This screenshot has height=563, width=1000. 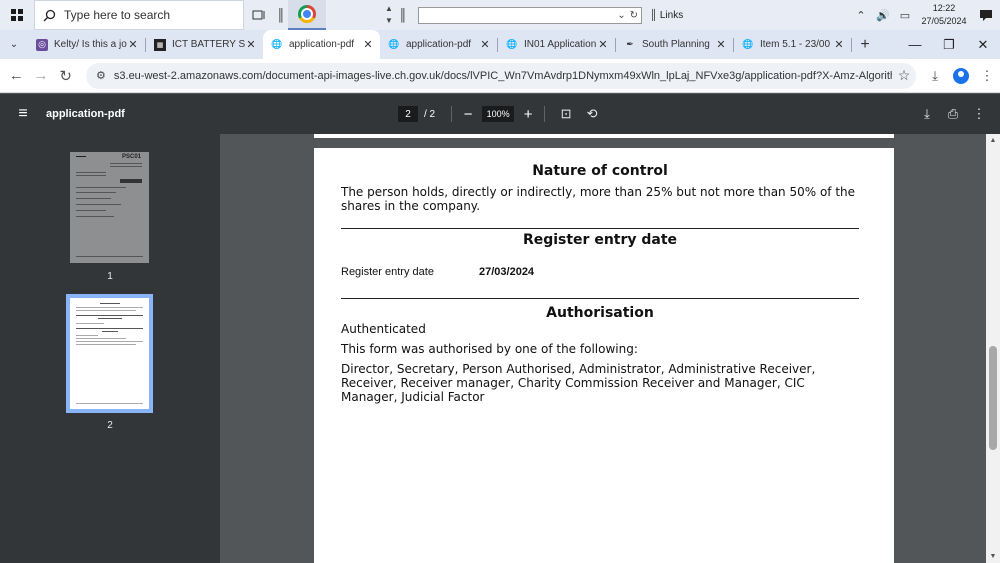 What do you see at coordinates (983, 44) in the screenshot?
I see `close-window-icon: ✕` at bounding box center [983, 44].